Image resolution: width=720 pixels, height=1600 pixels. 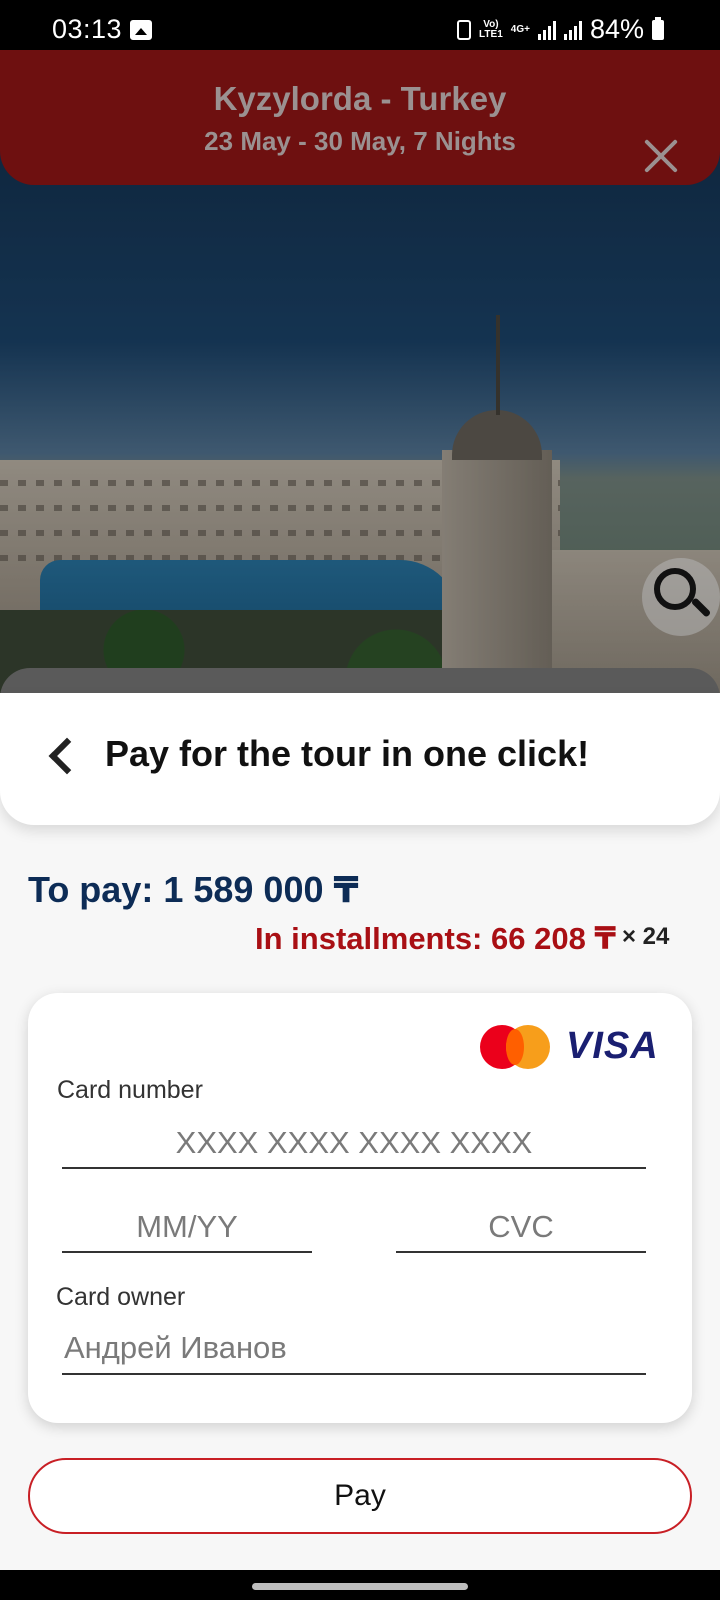 What do you see at coordinates (646, 936) in the screenshot?
I see `installment-count: × 24` at bounding box center [646, 936].